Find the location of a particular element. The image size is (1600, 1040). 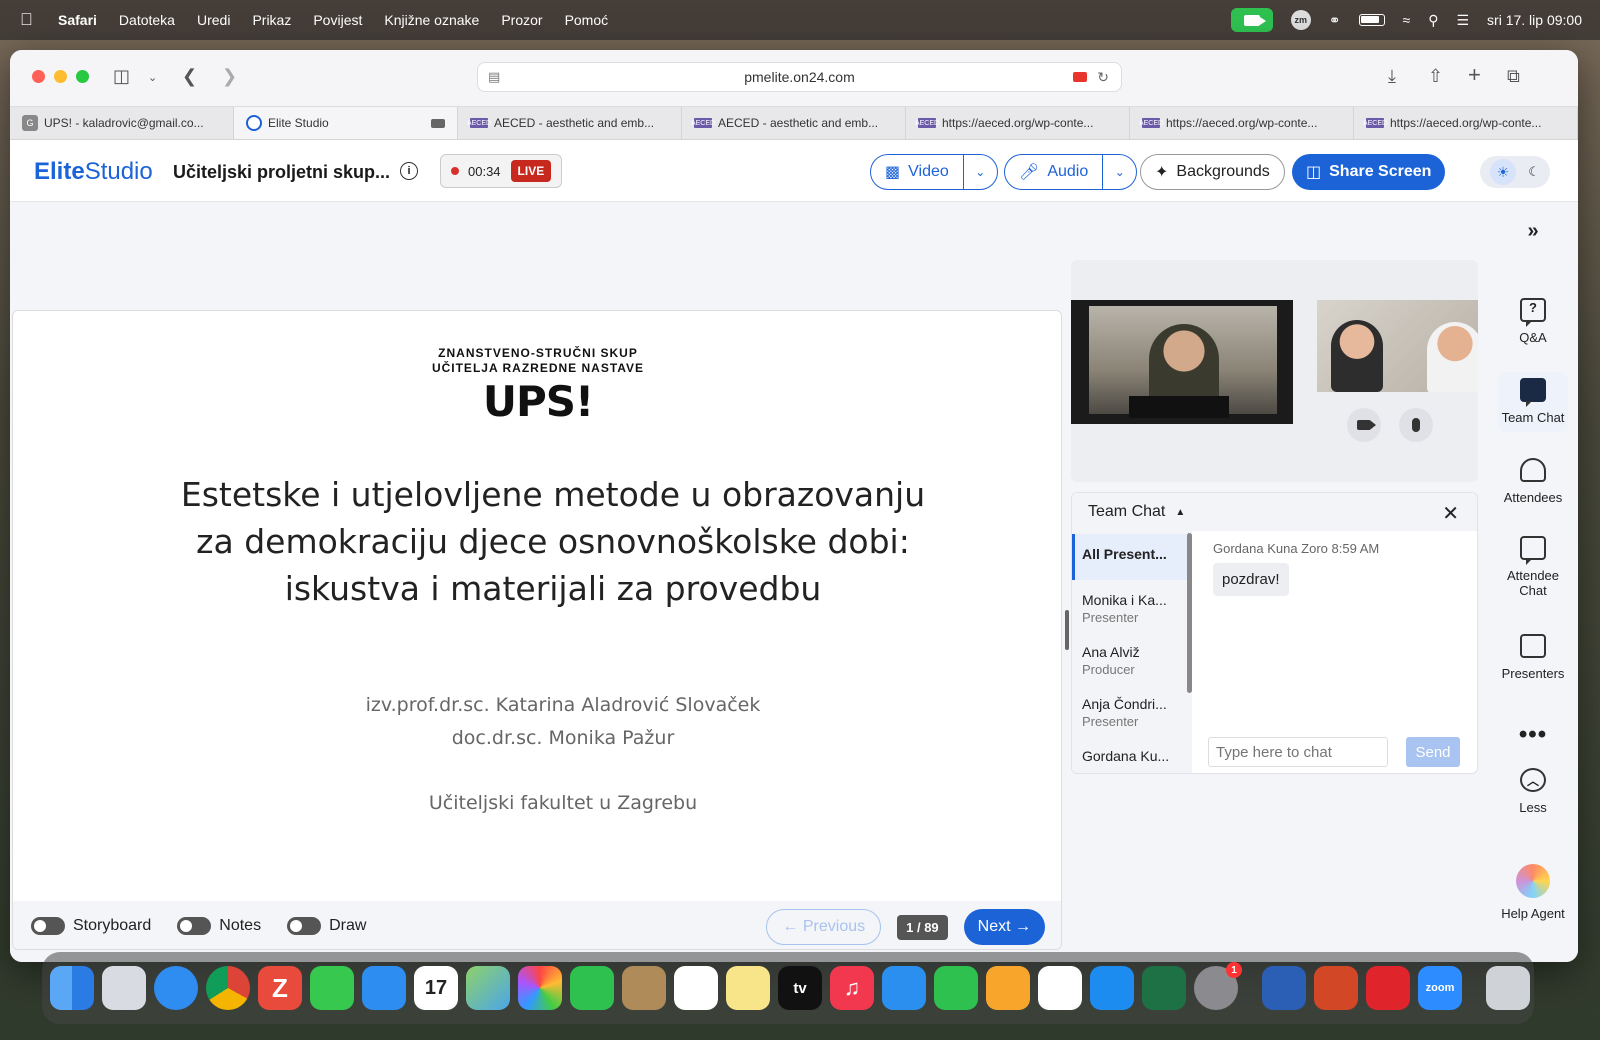

reminders-icon is located at coordinates (696, 988).